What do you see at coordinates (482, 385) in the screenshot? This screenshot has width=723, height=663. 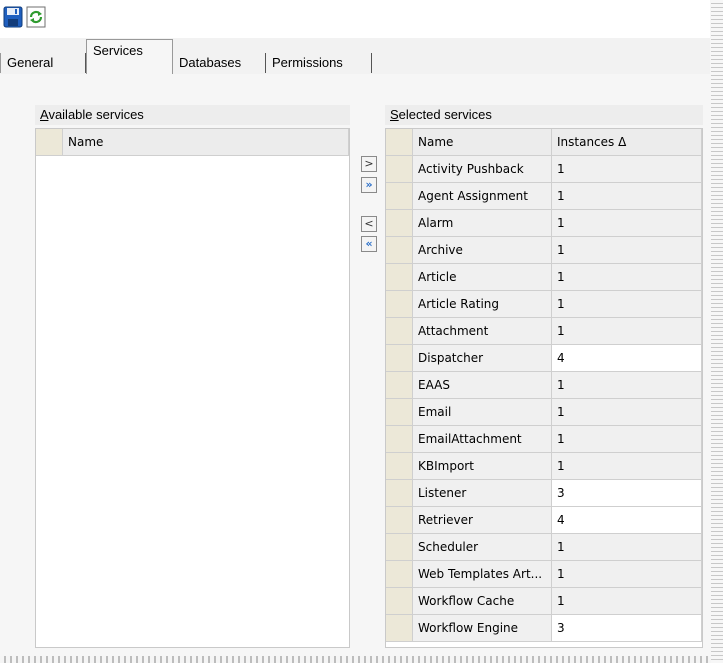 I see `service-name-cell: EAAS` at bounding box center [482, 385].